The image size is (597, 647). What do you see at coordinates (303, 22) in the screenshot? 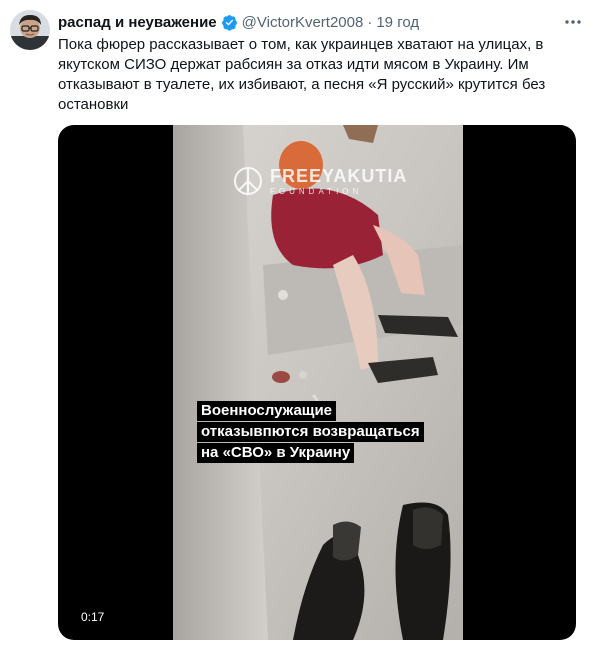
I see `author-handle: @VictorKvert2008` at bounding box center [303, 22].